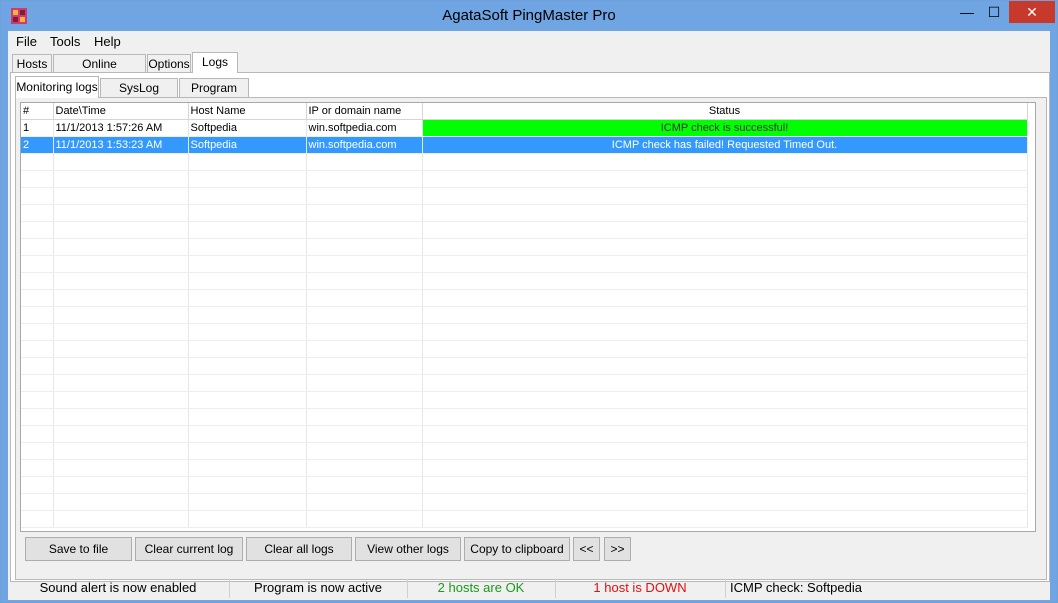 The width and height of the screenshot is (1058, 603). Describe the element at coordinates (32, 63) in the screenshot. I see `tab-hosts: Hosts` at that location.